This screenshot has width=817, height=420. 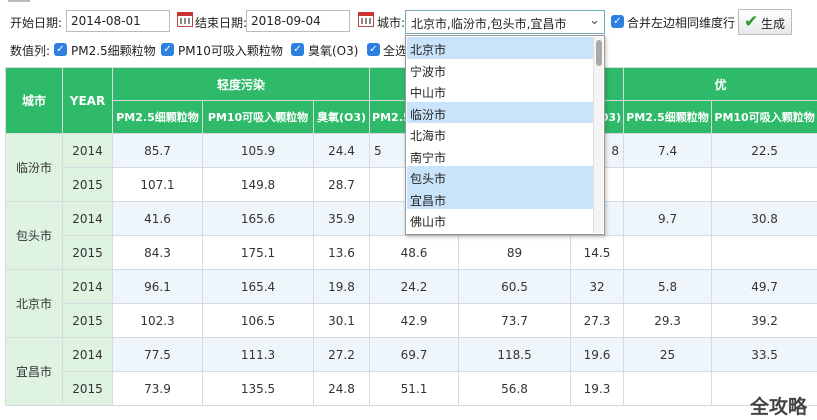 I want to click on cell-value: 111.3, so click(x=258, y=354).